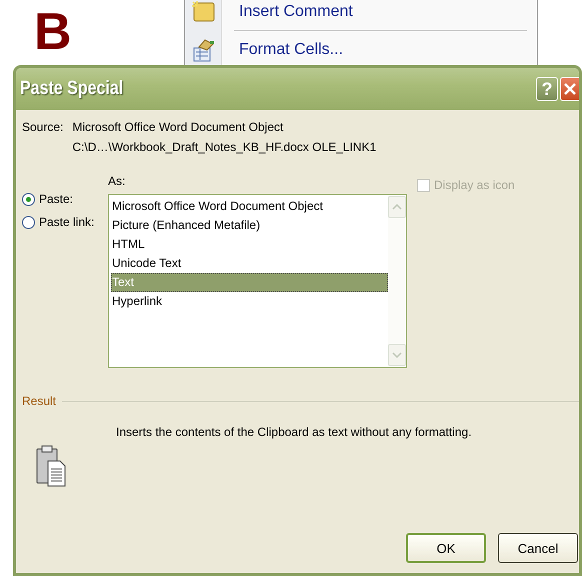  Describe the element at coordinates (294, 432) in the screenshot. I see `result-description: Inserts the contents of the Clipboard as text without any formatting.` at that location.